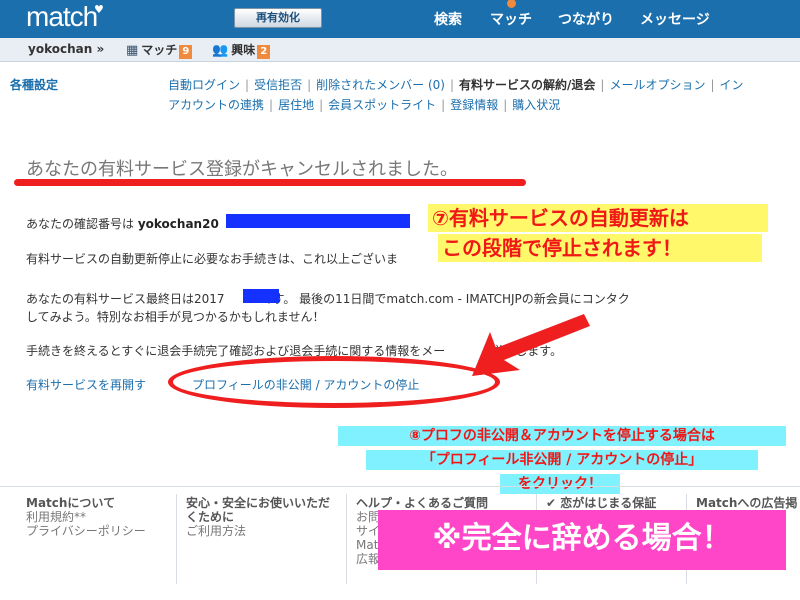 The height and width of the screenshot is (600, 800). What do you see at coordinates (531, 345) in the screenshot?
I see `red-arrow-shape` at bounding box center [531, 345].